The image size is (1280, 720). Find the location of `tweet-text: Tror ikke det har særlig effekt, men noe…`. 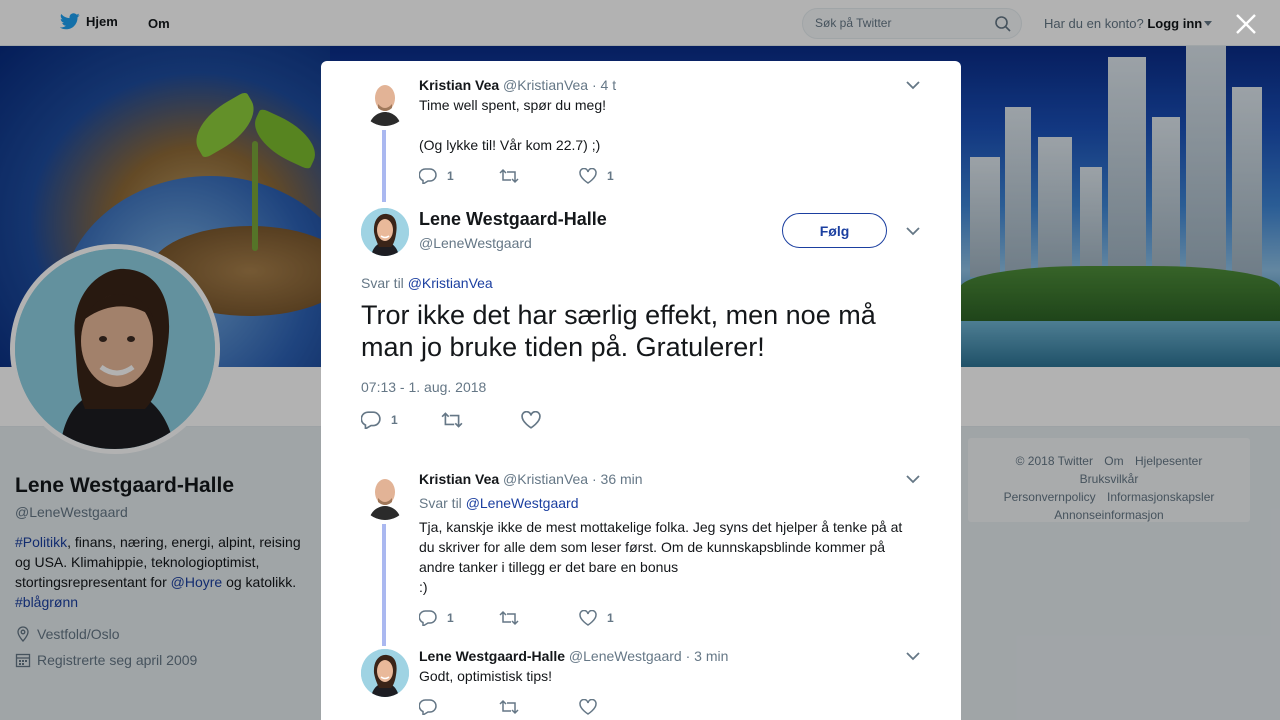

tweet-text: Tror ikke det har særlig effekt, men noe… is located at coordinates (618, 331).